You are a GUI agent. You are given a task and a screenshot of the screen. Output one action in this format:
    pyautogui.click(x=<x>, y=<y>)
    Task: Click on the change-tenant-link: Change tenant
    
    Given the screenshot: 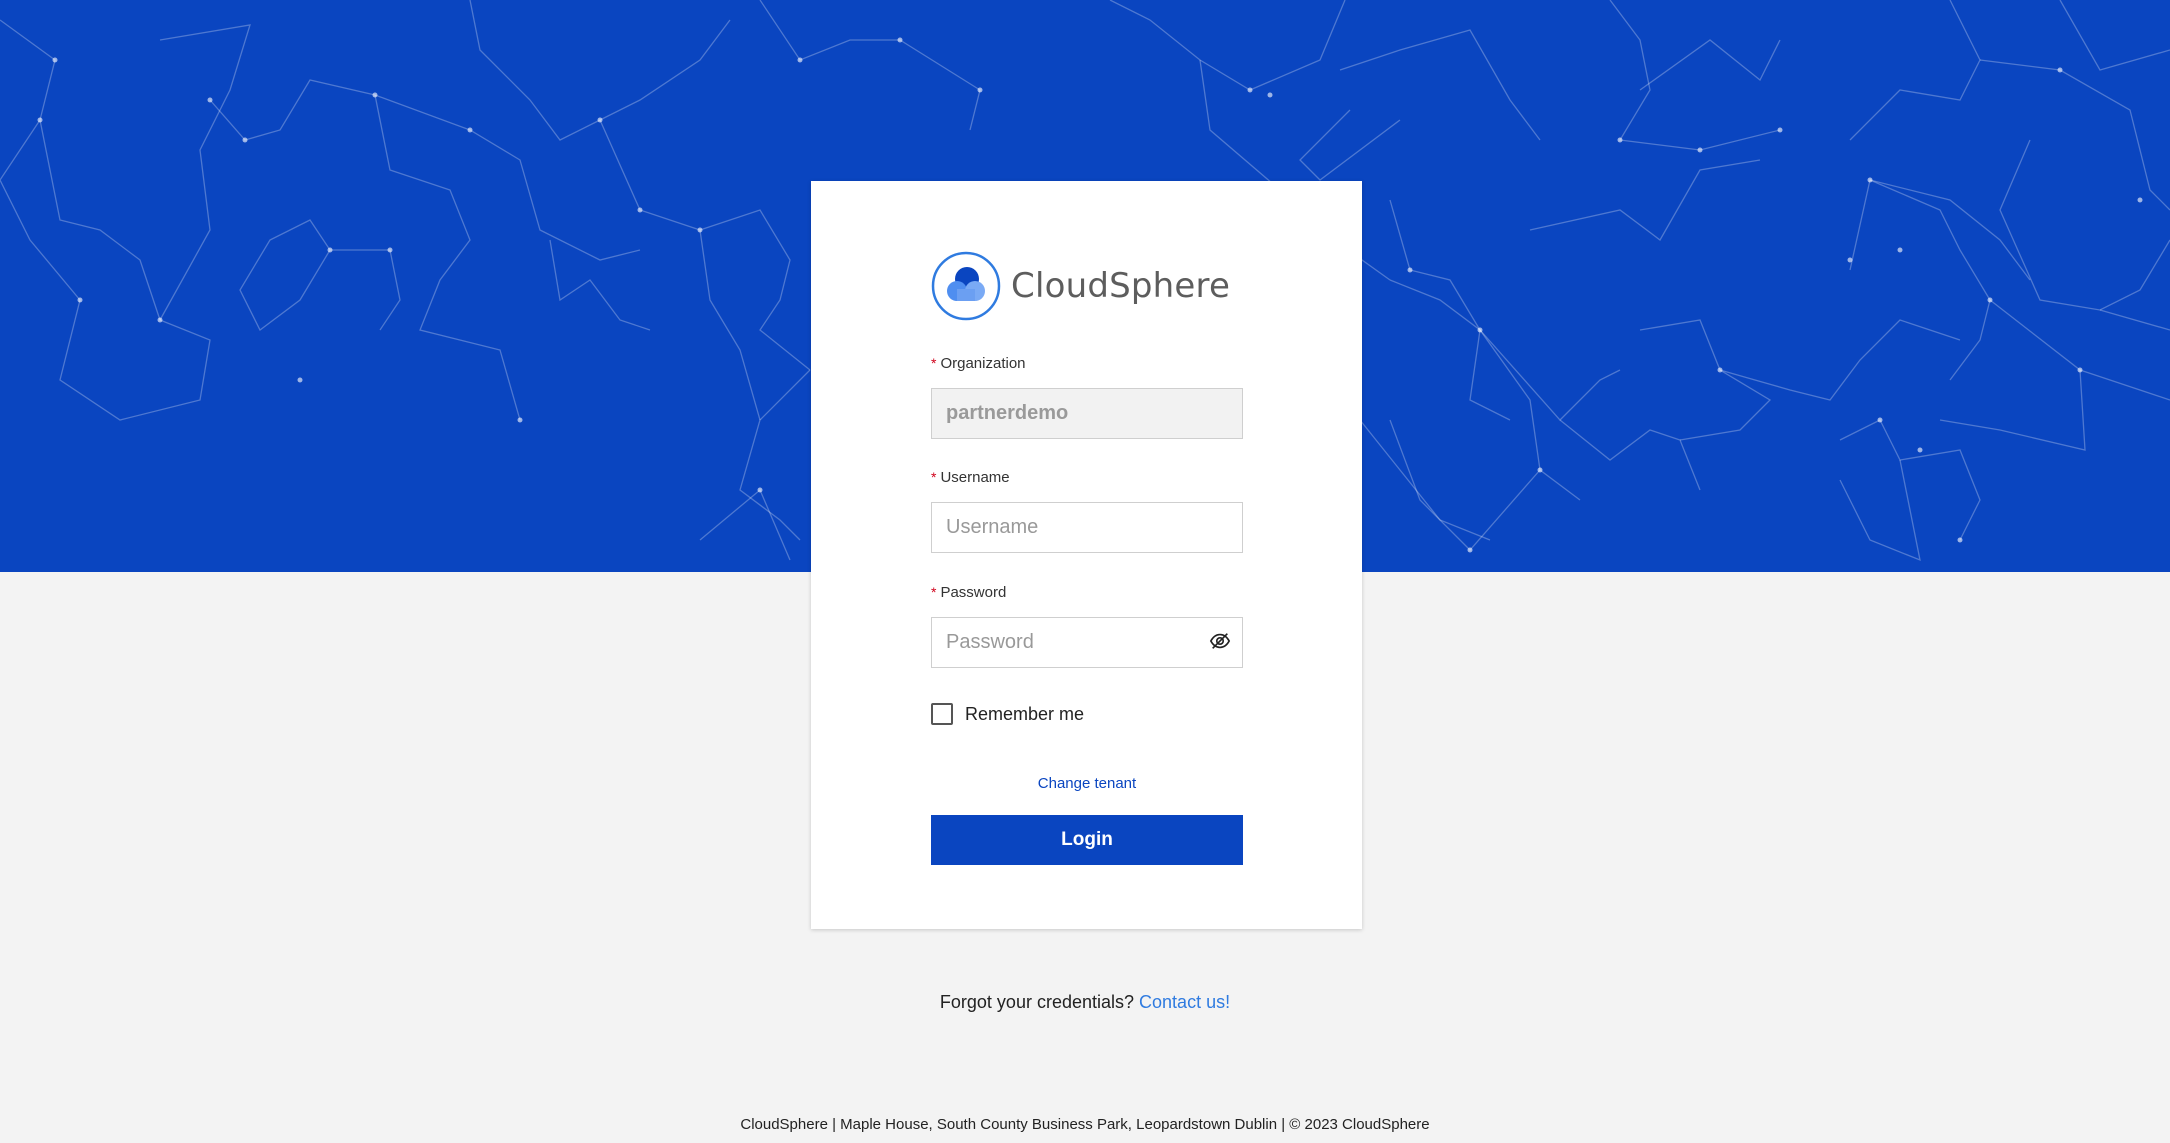 What is the action you would take?
    pyautogui.click(x=1087, y=783)
    